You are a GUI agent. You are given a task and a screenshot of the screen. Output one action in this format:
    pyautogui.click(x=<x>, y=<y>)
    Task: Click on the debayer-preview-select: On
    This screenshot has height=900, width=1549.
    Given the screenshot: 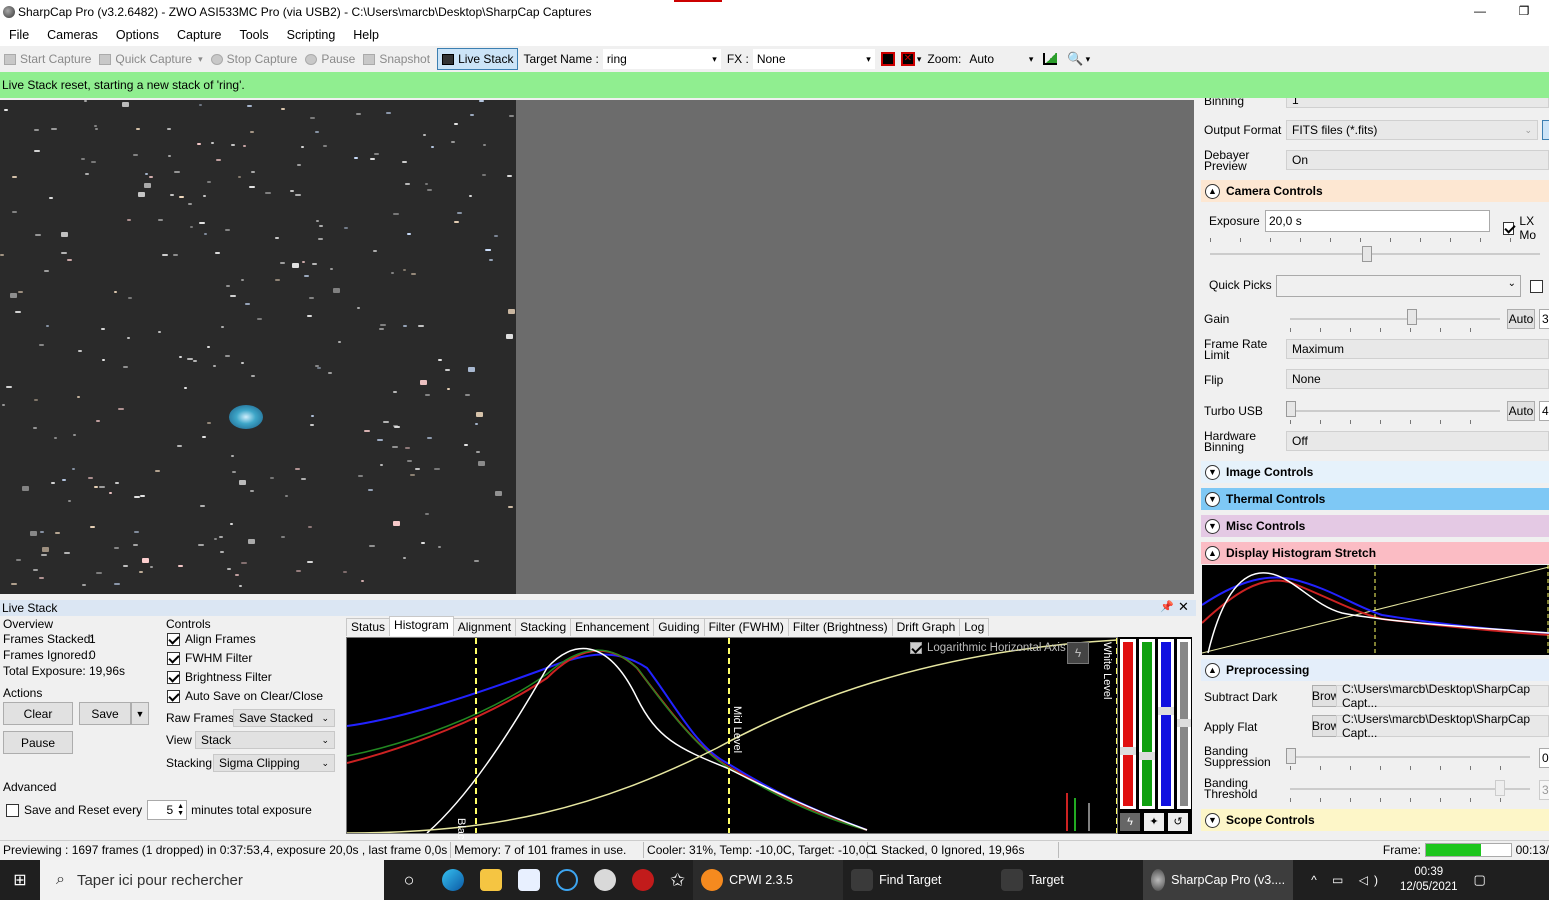 What is the action you would take?
    pyautogui.click(x=1417, y=160)
    